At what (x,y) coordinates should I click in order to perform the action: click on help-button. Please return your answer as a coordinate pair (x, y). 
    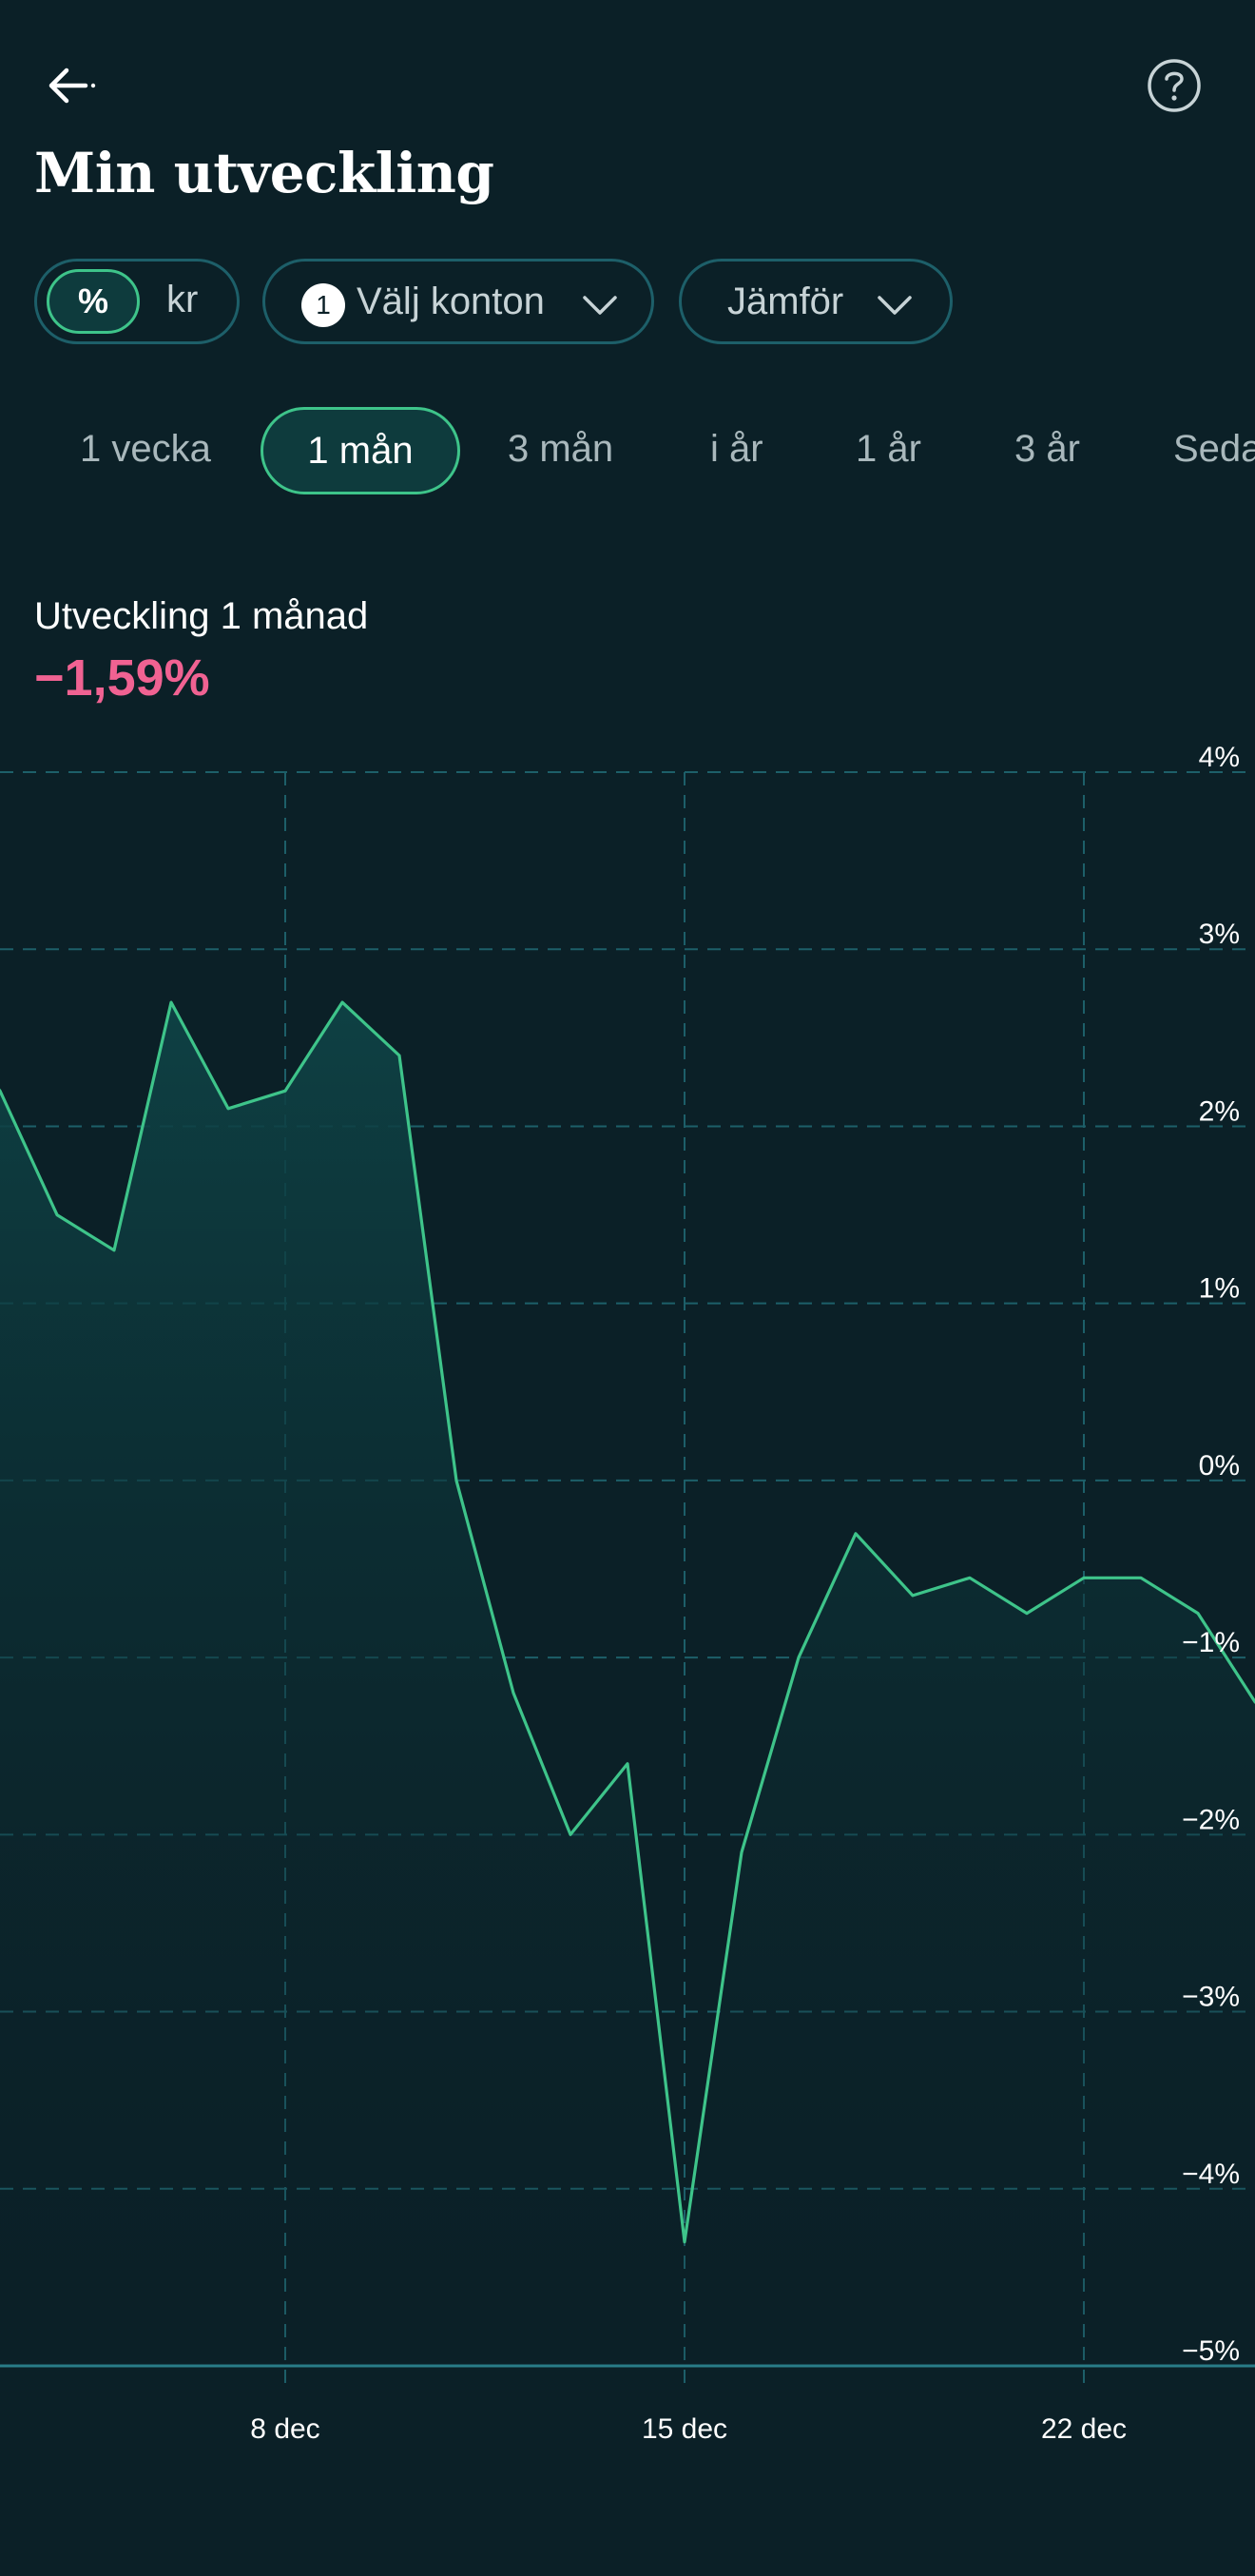
    Looking at the image, I should click on (1174, 85).